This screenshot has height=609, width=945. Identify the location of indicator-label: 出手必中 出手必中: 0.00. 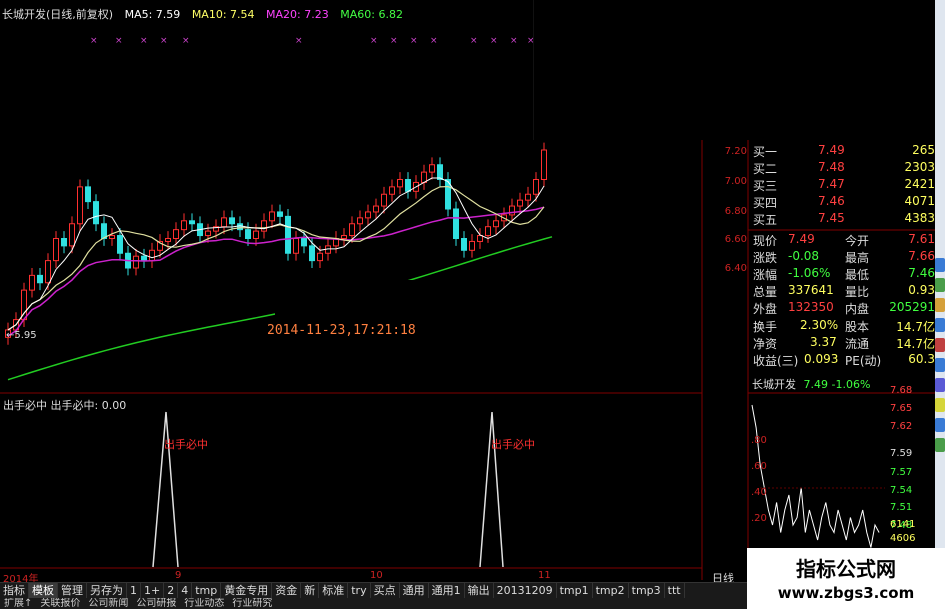
(65, 405).